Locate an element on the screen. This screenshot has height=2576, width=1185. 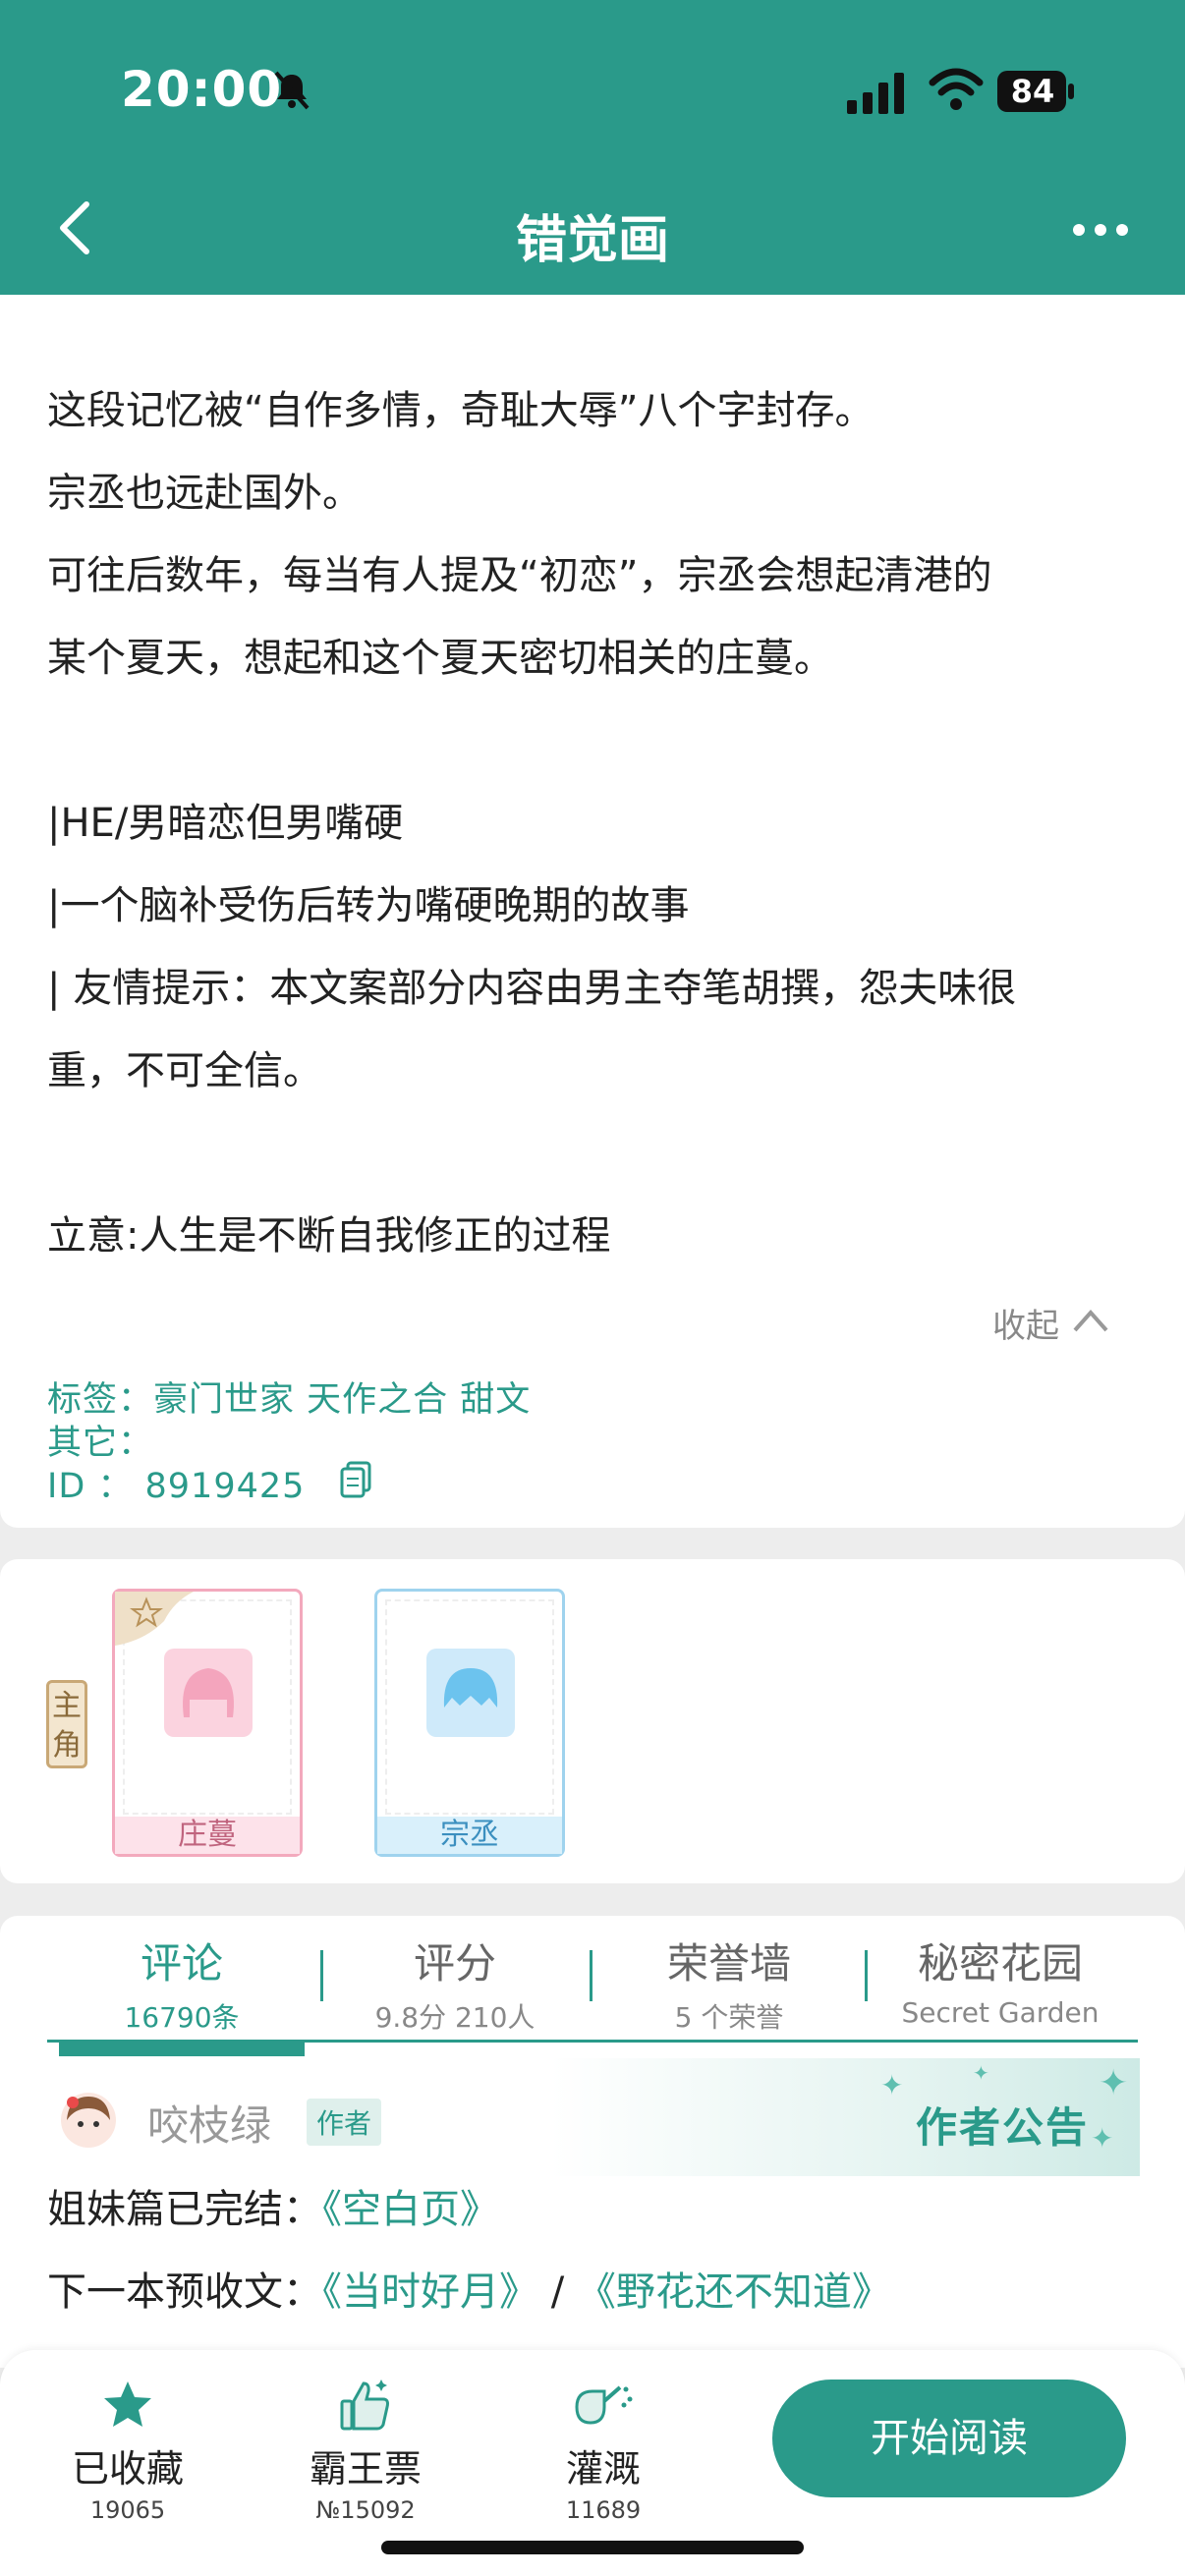
tab-rating: 评分 9.8分 210人 is located at coordinates (455, 1983).